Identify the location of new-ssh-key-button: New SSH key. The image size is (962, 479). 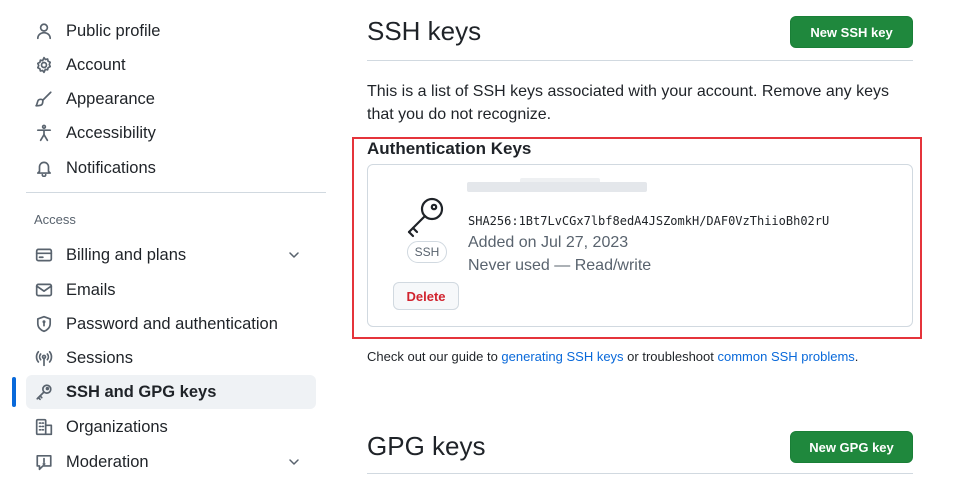
(851, 32).